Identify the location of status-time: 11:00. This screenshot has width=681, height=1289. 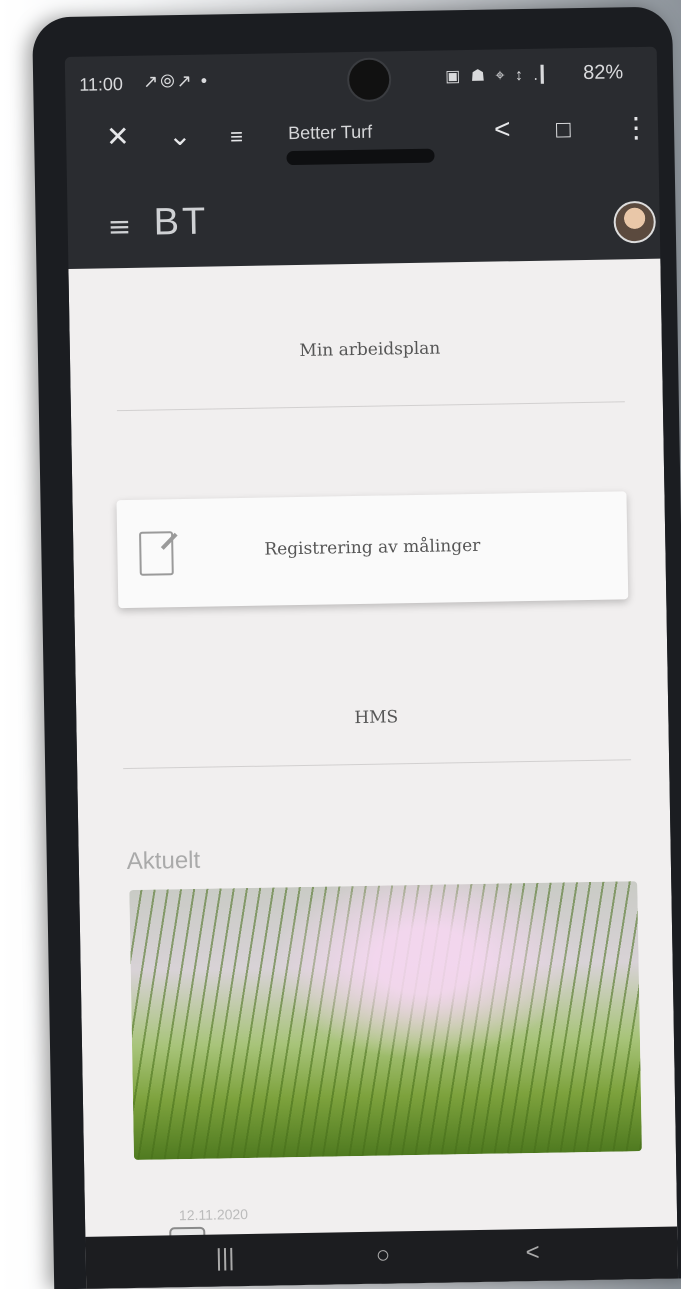
(101, 84).